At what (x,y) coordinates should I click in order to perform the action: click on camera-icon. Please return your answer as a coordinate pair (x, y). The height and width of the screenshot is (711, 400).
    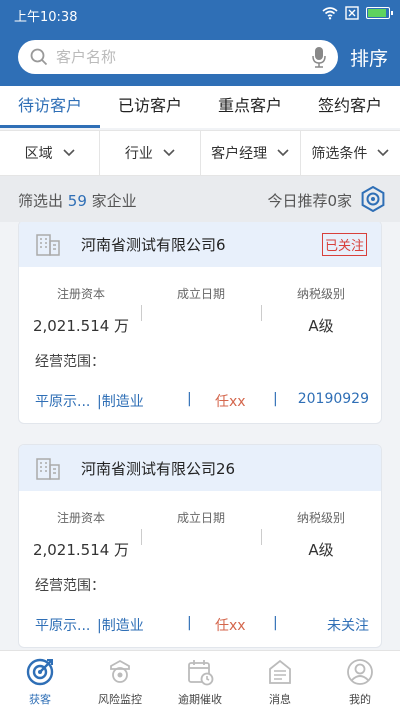
    Looking at the image, I should click on (120, 671).